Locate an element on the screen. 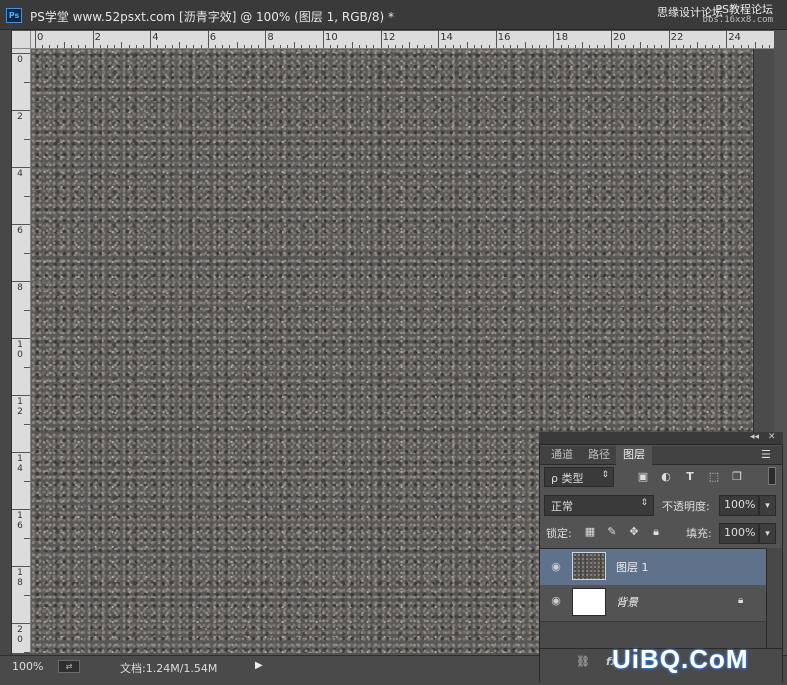  ruler-label: 4 is located at coordinates (20, 174).